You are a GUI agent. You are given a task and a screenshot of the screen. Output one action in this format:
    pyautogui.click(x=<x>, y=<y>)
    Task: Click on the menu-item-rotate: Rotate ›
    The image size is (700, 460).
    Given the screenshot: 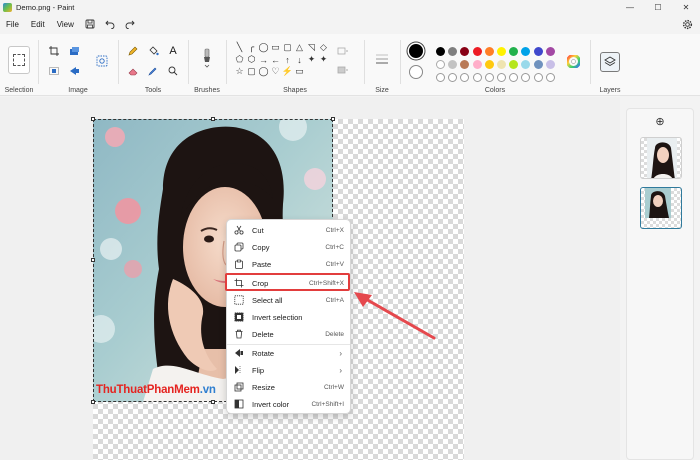 What is the action you would take?
    pyautogui.click(x=289, y=353)
    